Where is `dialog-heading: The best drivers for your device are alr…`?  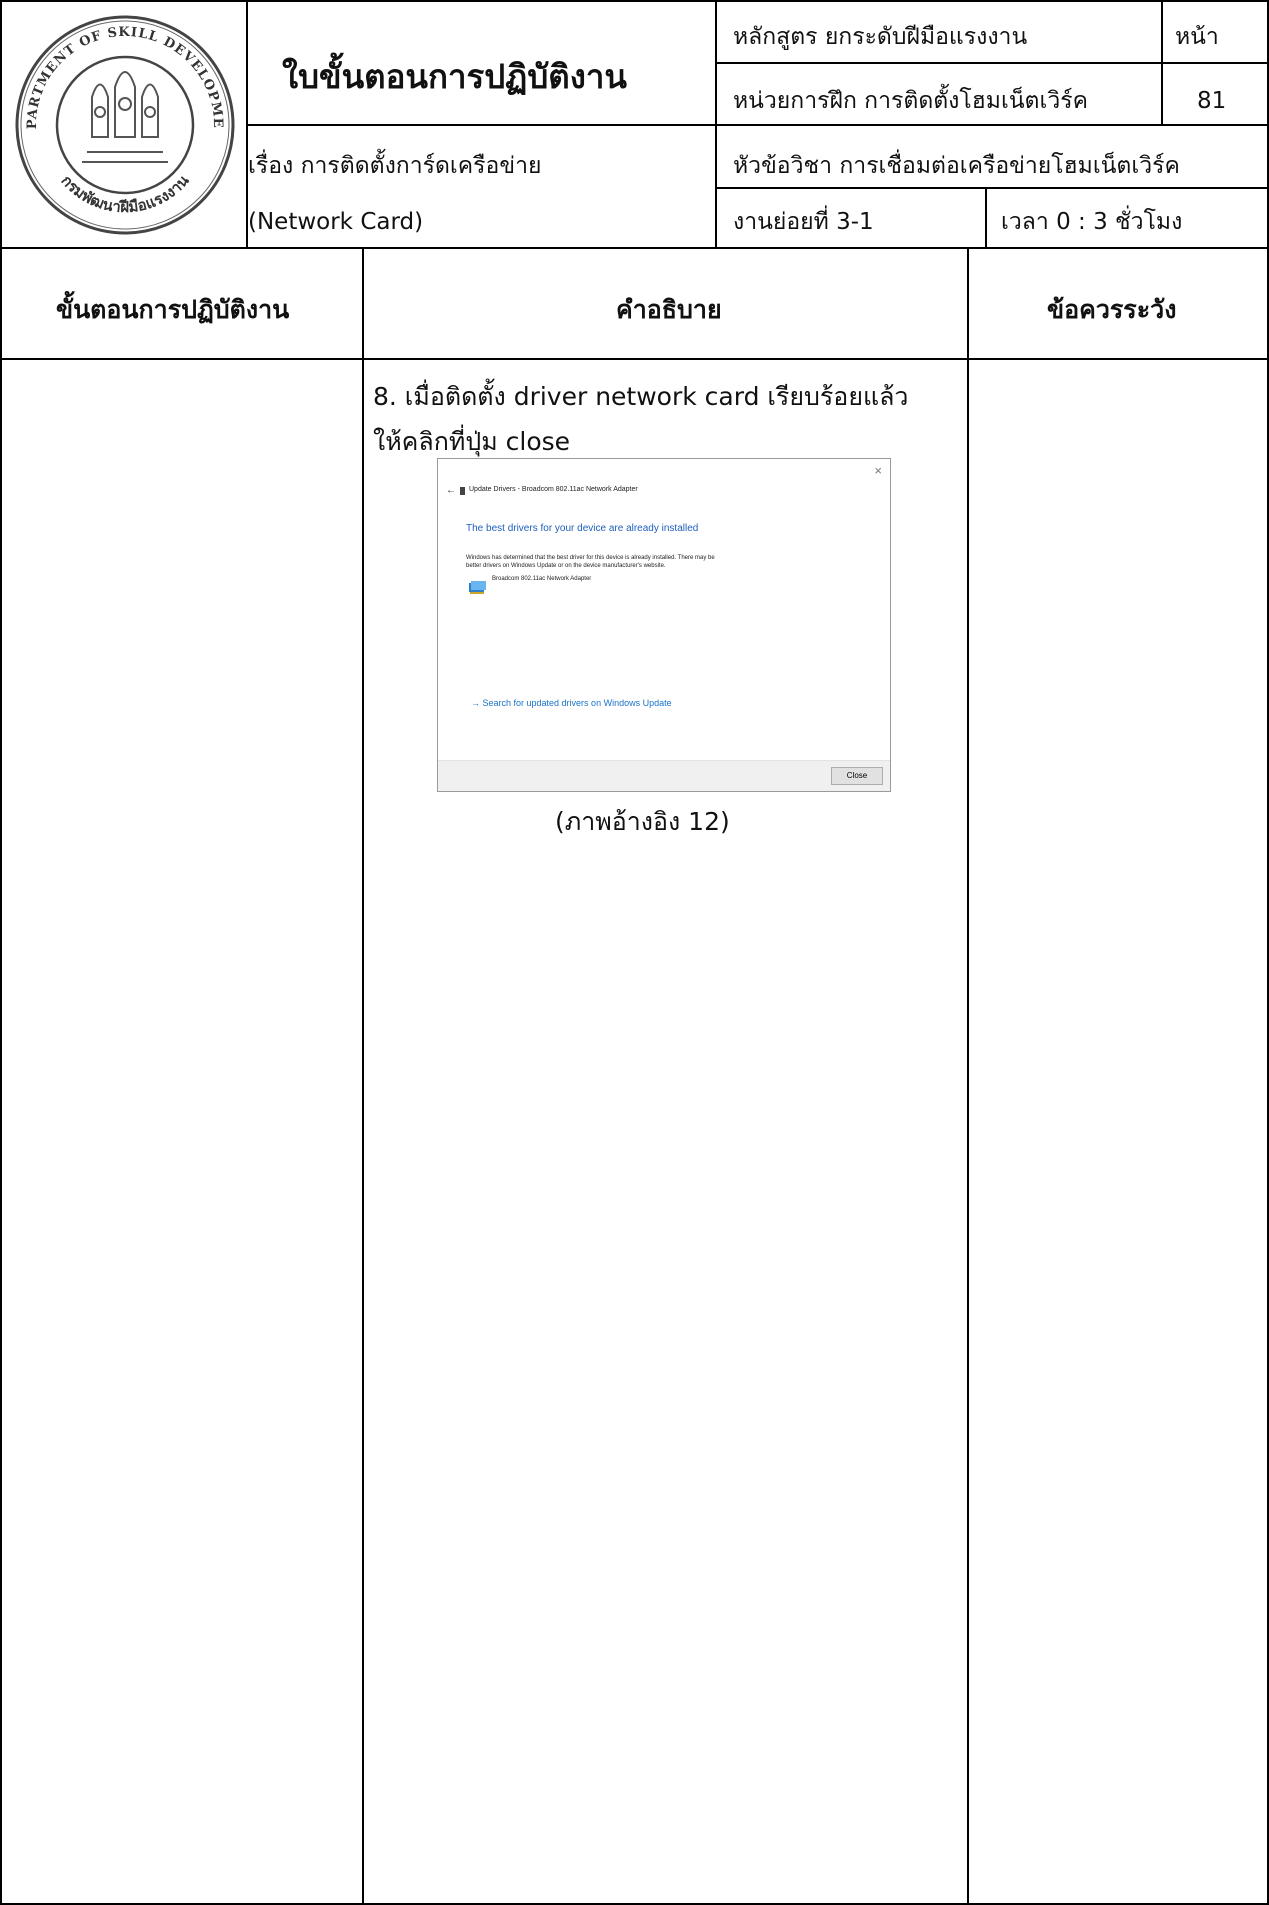
dialog-heading: The best drivers for your device are alr… is located at coordinates (582, 528).